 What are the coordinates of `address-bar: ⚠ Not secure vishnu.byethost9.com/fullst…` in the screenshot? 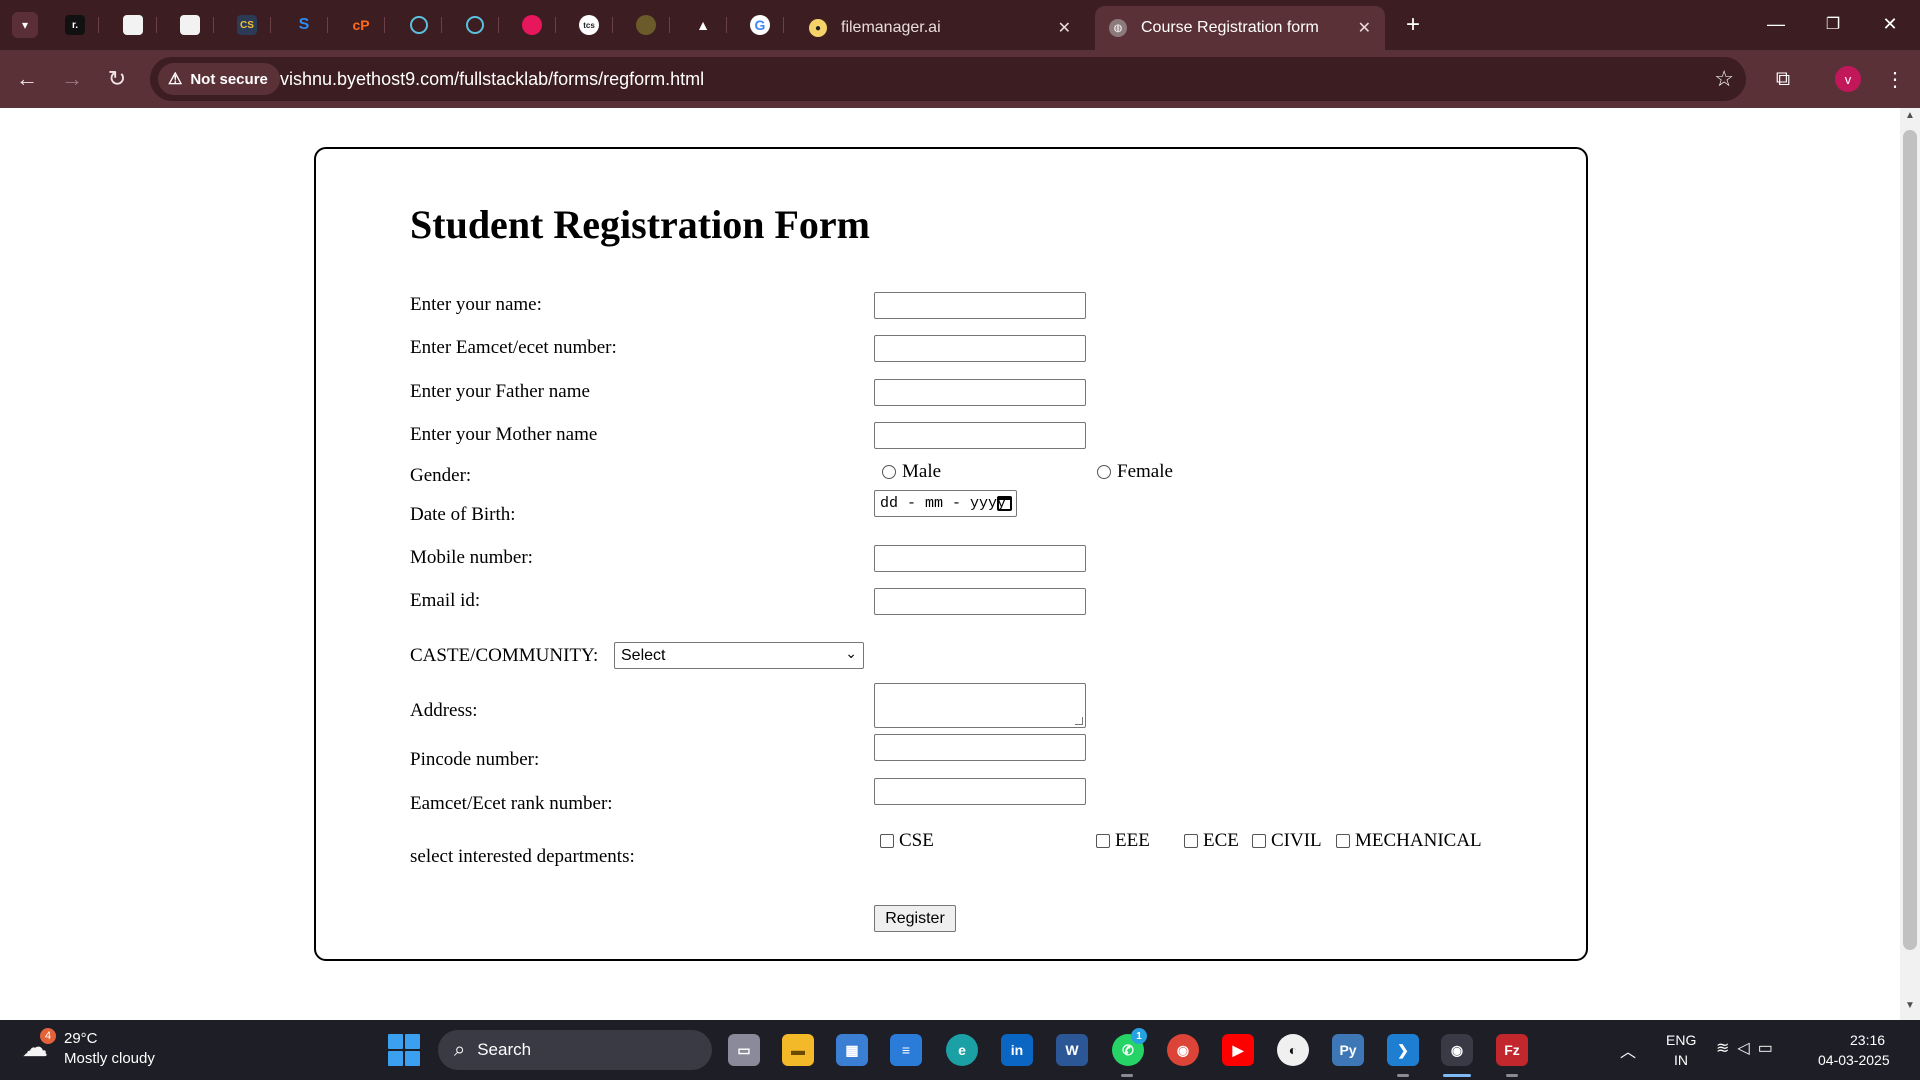 It's located at (948, 79).